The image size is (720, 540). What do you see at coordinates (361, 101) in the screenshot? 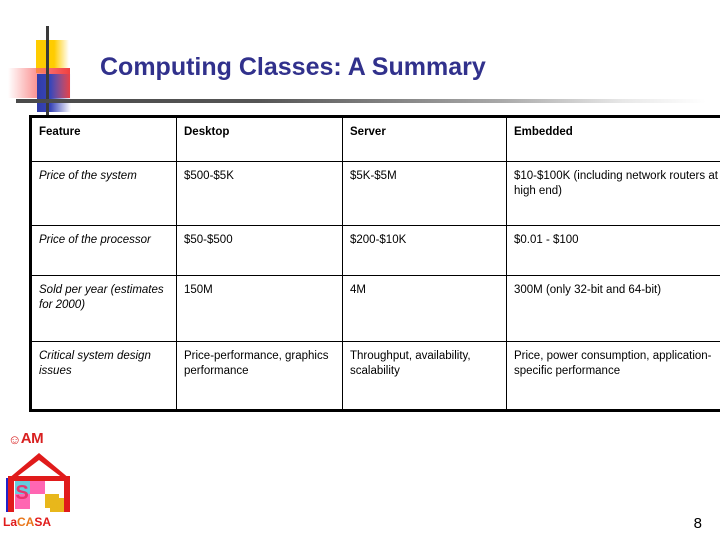
I see `ornament-horizontal-line` at bounding box center [361, 101].